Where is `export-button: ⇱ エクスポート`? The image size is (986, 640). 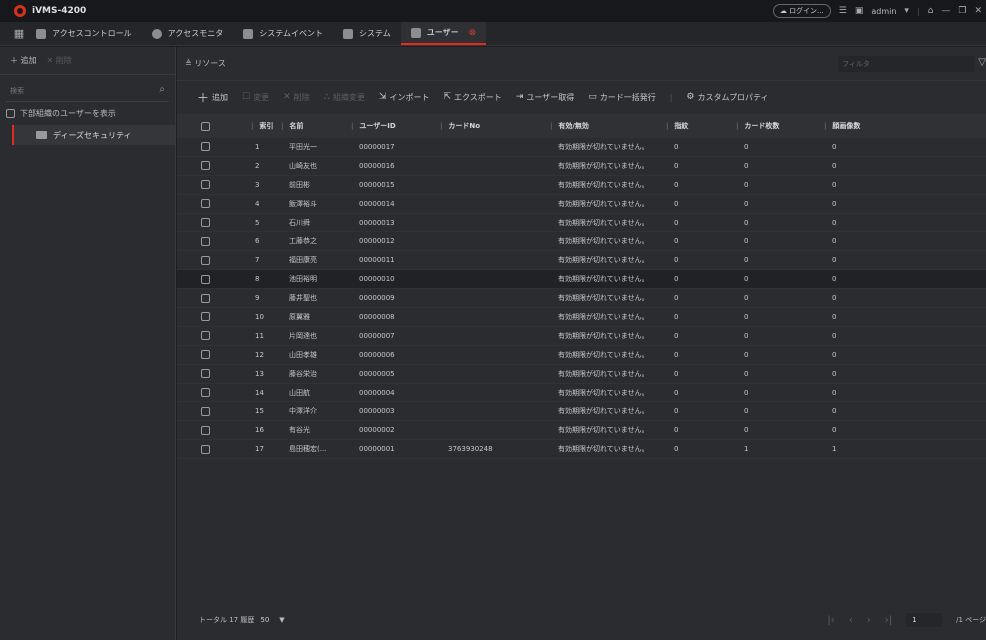
export-button: ⇱ エクスポート is located at coordinates (473, 97).